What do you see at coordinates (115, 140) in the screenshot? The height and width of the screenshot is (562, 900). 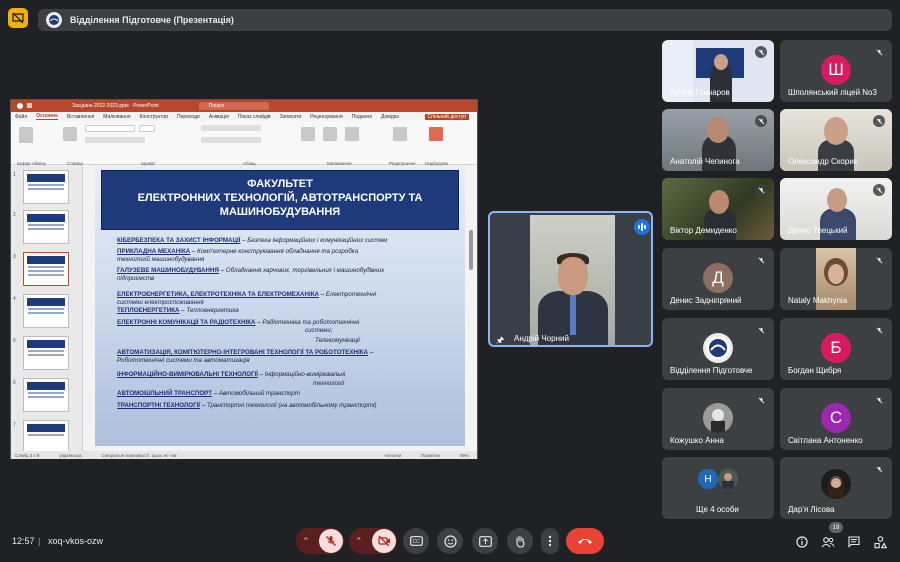 I see `font-format-buttons` at bounding box center [115, 140].